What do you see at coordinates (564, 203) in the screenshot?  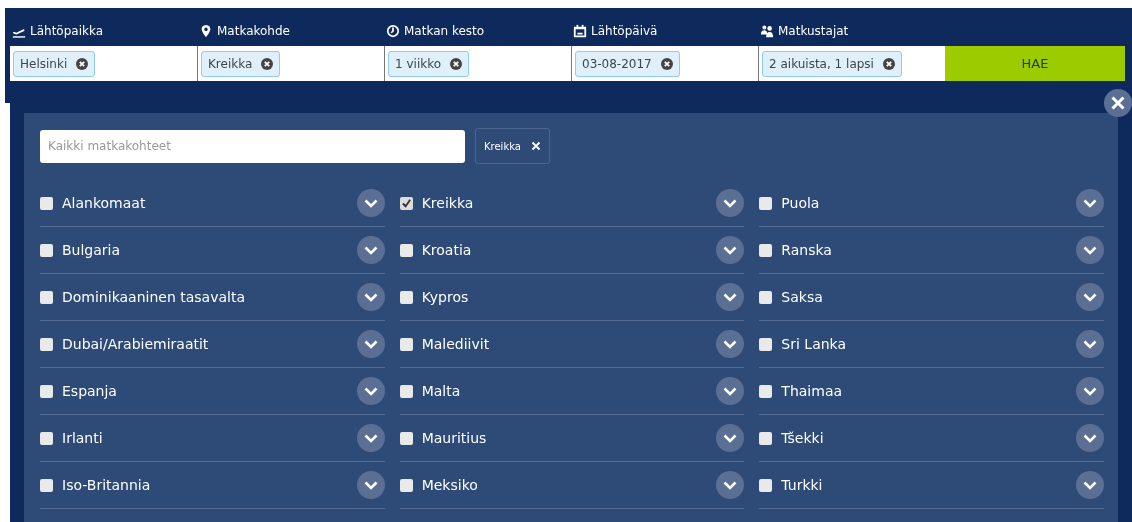 I see `destination-name: Kreikka` at bounding box center [564, 203].